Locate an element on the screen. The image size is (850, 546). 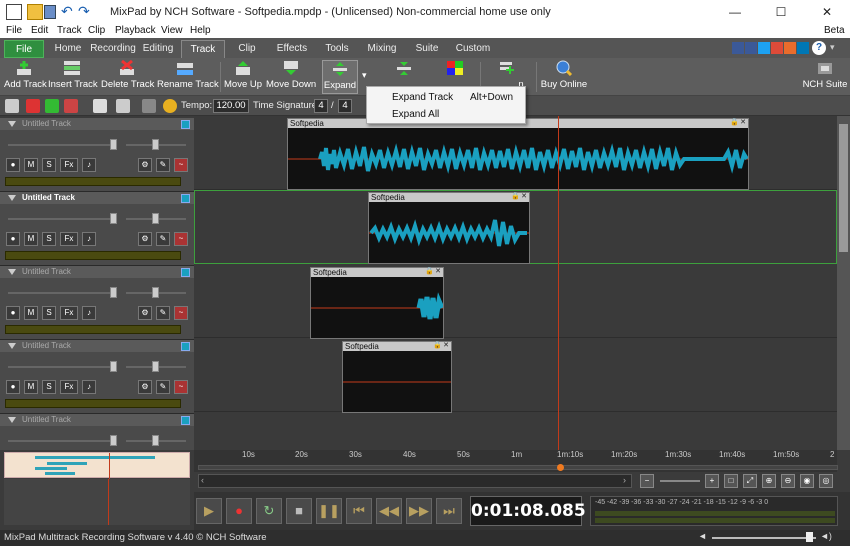
tab-clip: Clip is located at coordinates (247, 49).